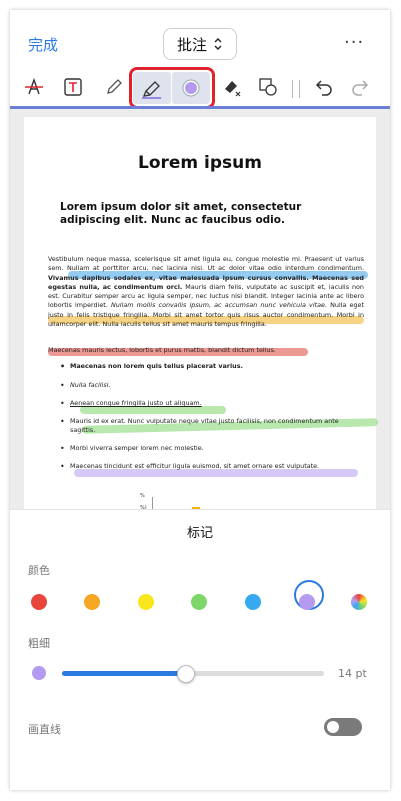 The width and height of the screenshot is (401, 801). Describe the element at coordinates (142, 496) in the screenshot. I see `chart-tick: %` at that location.